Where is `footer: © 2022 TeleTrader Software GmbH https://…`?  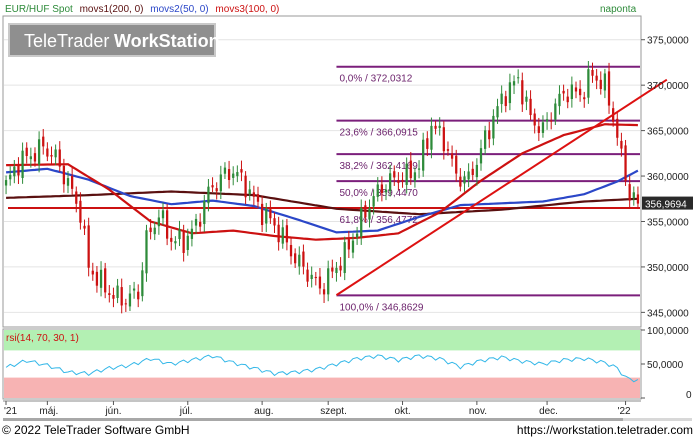 footer: © 2022 TeleTrader Software GmbH https://… is located at coordinates (347, 430).